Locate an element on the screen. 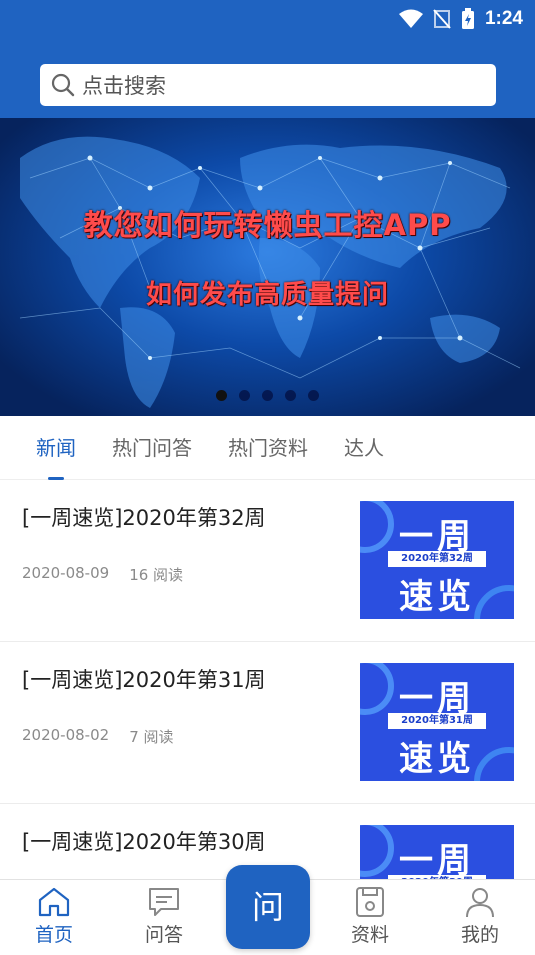  news-thumbnail: 一周 2020年第32周 速览 is located at coordinates (437, 560).